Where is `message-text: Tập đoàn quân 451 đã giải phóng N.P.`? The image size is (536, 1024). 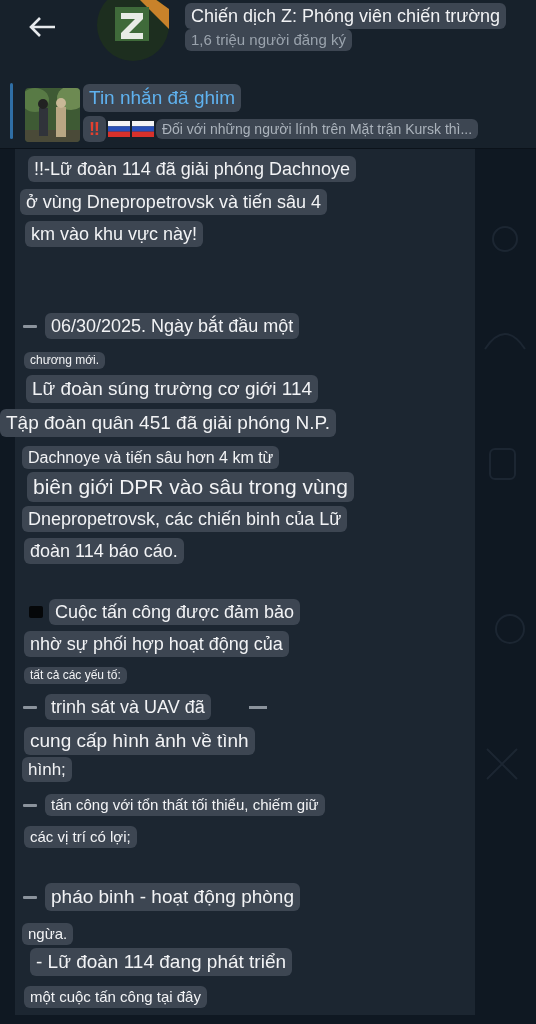
message-text: Tập đoàn quân 451 đã giải phóng N.P. is located at coordinates (168, 423).